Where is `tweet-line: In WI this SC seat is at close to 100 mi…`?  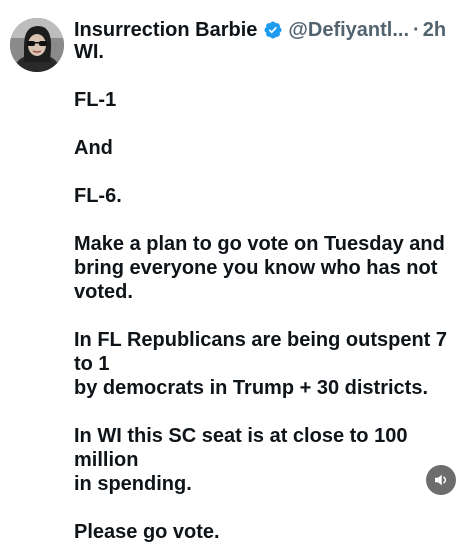
tweet-line: In WI this SC seat is at close to 100 mi… is located at coordinates (241, 448).